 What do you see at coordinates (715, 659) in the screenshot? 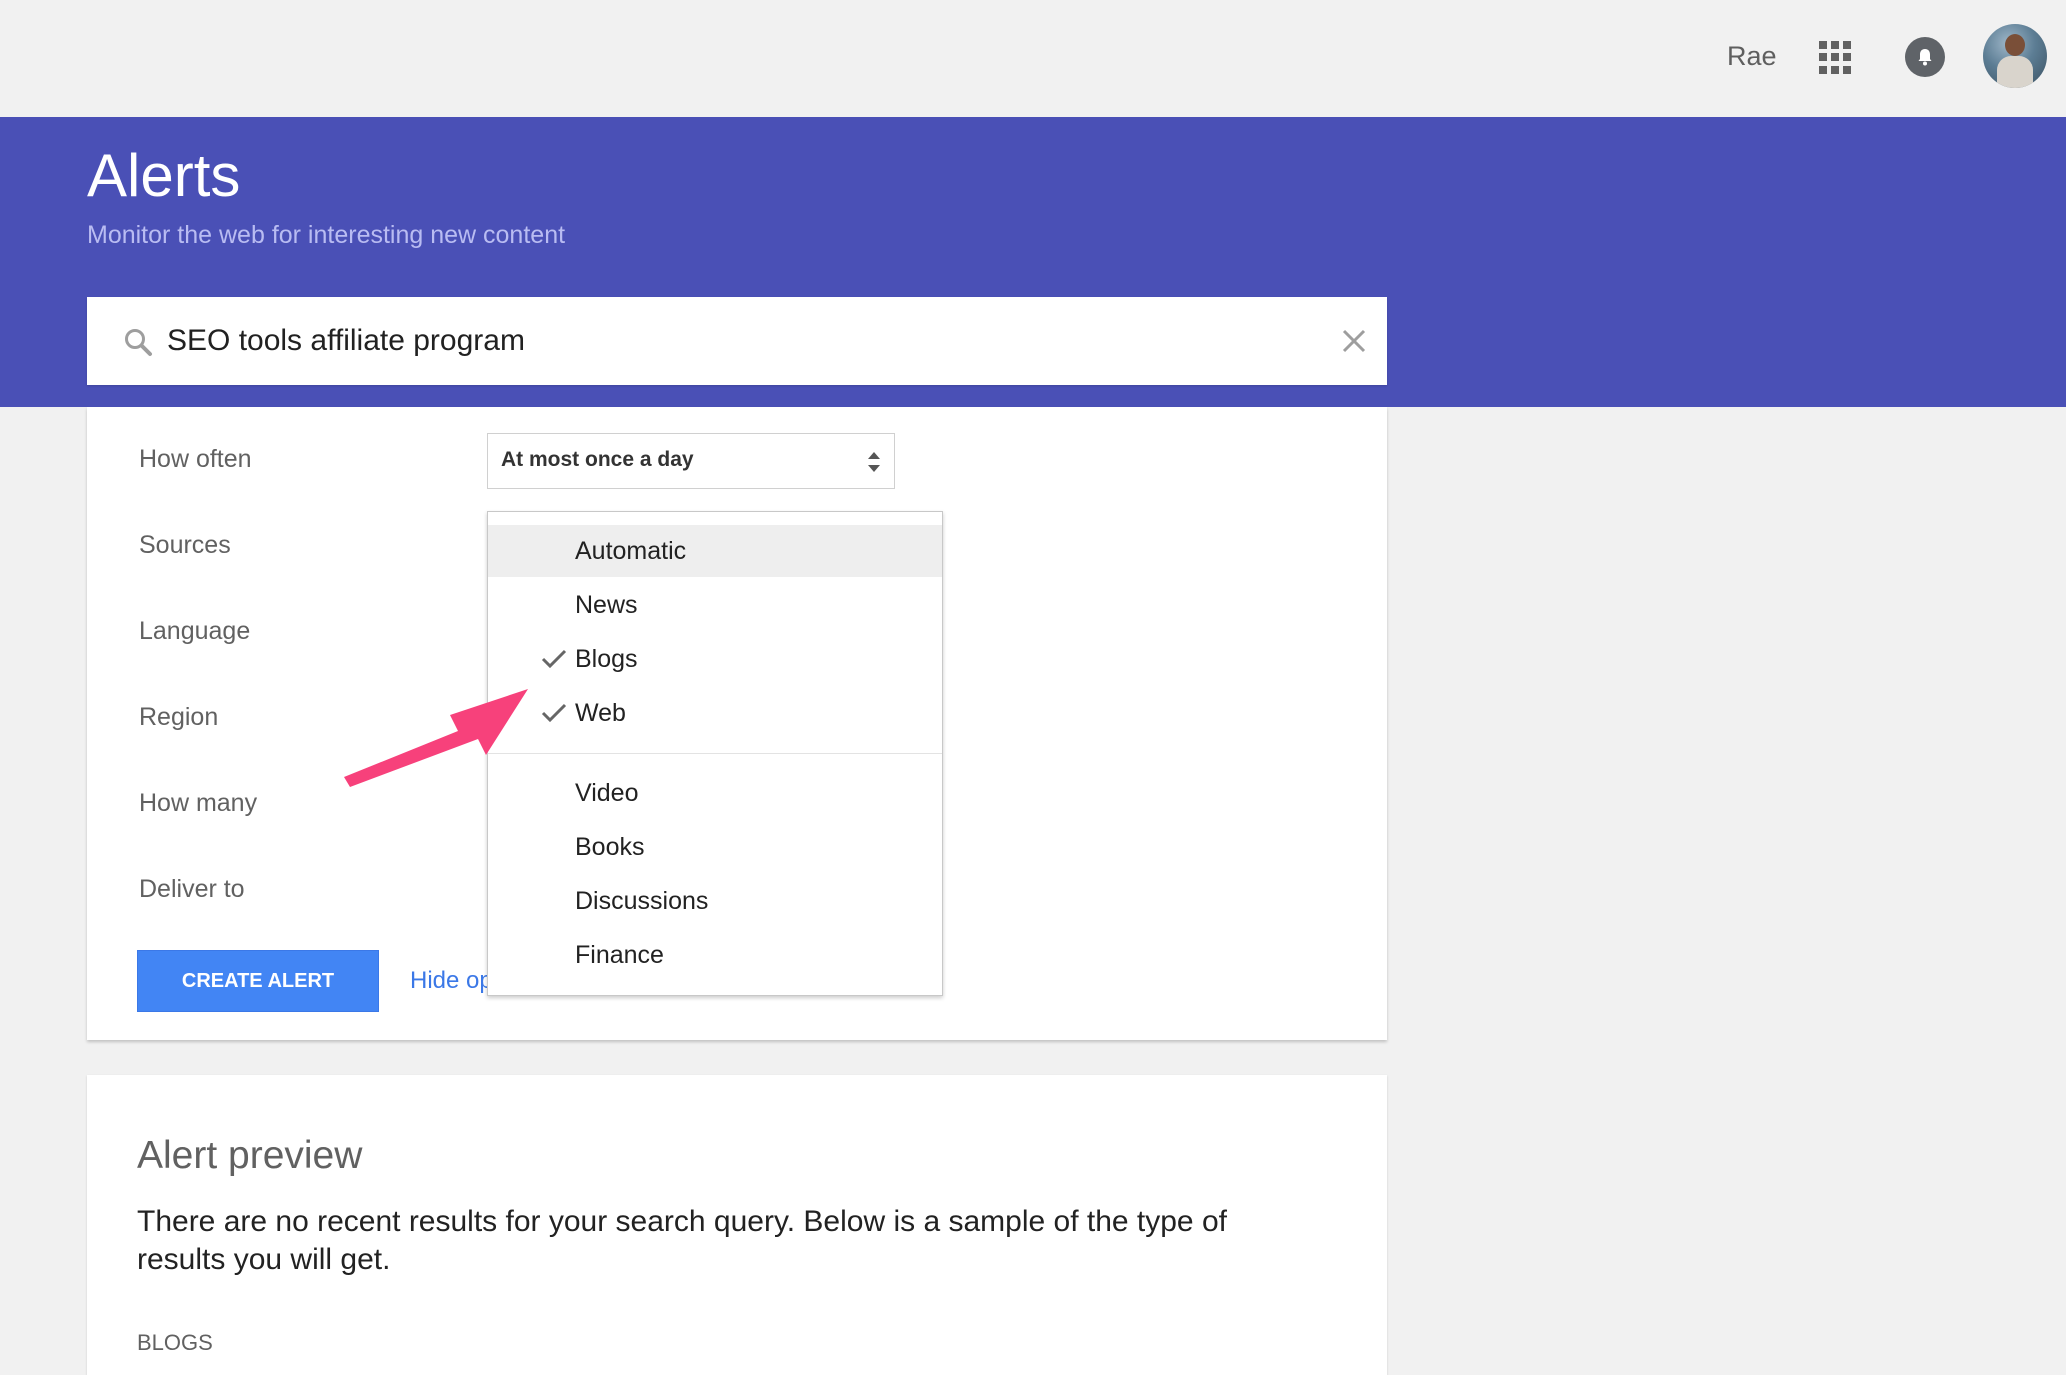
I see `source-option-blogs: Blogs` at bounding box center [715, 659].